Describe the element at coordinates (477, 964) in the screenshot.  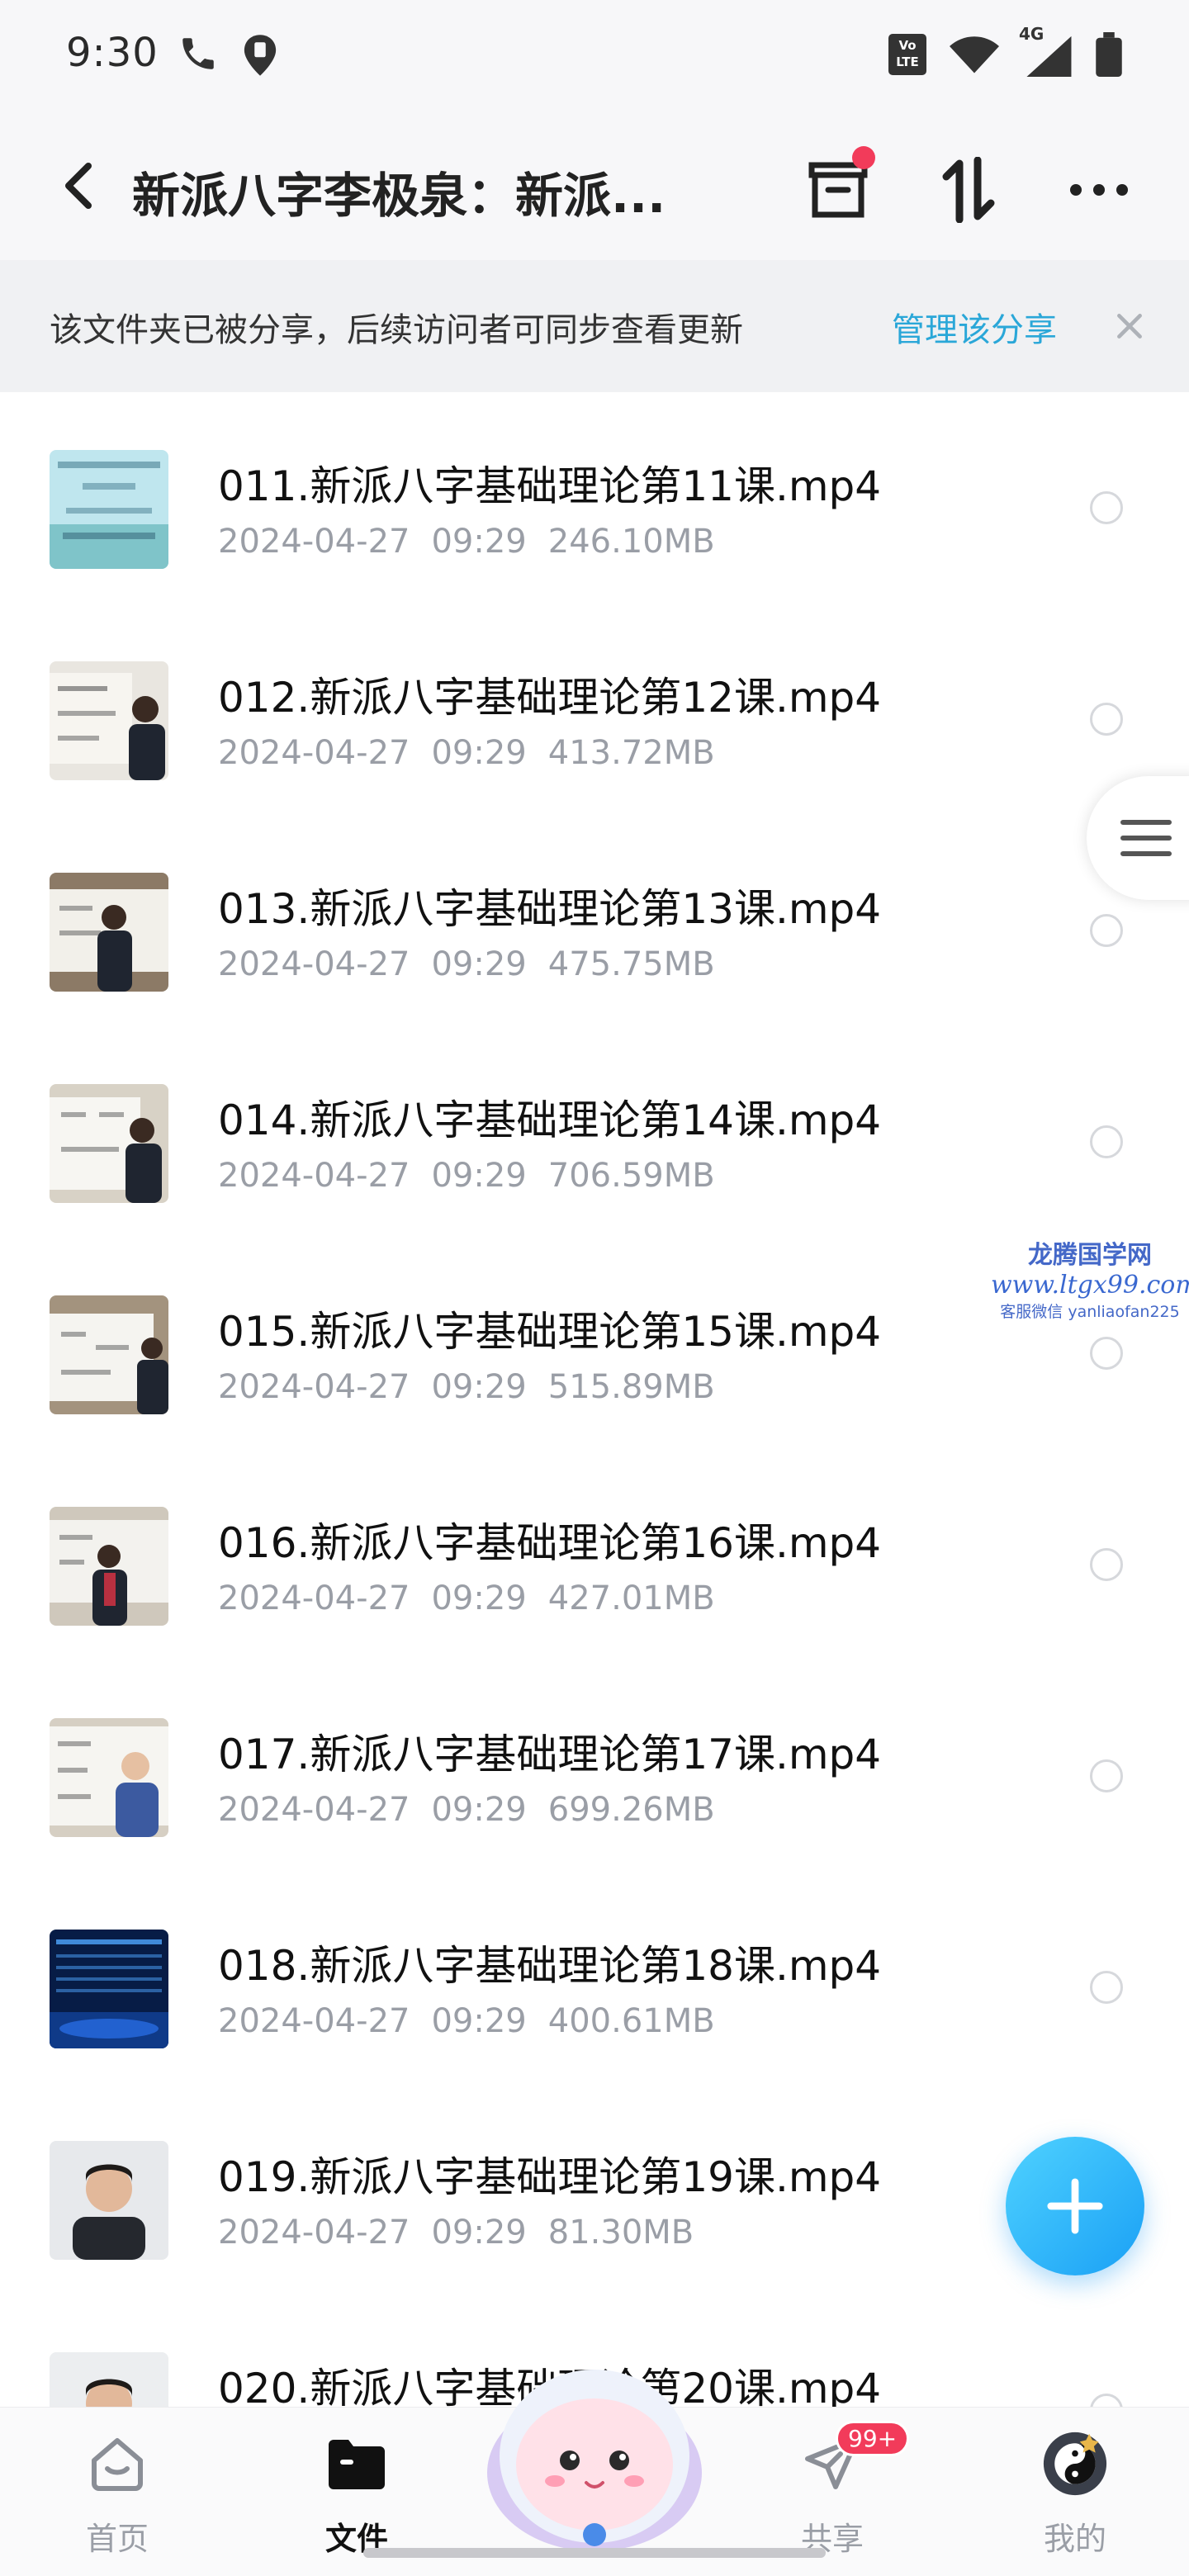
I see `file-meta: 2024-04-27 09:29 475.75MB` at that location.